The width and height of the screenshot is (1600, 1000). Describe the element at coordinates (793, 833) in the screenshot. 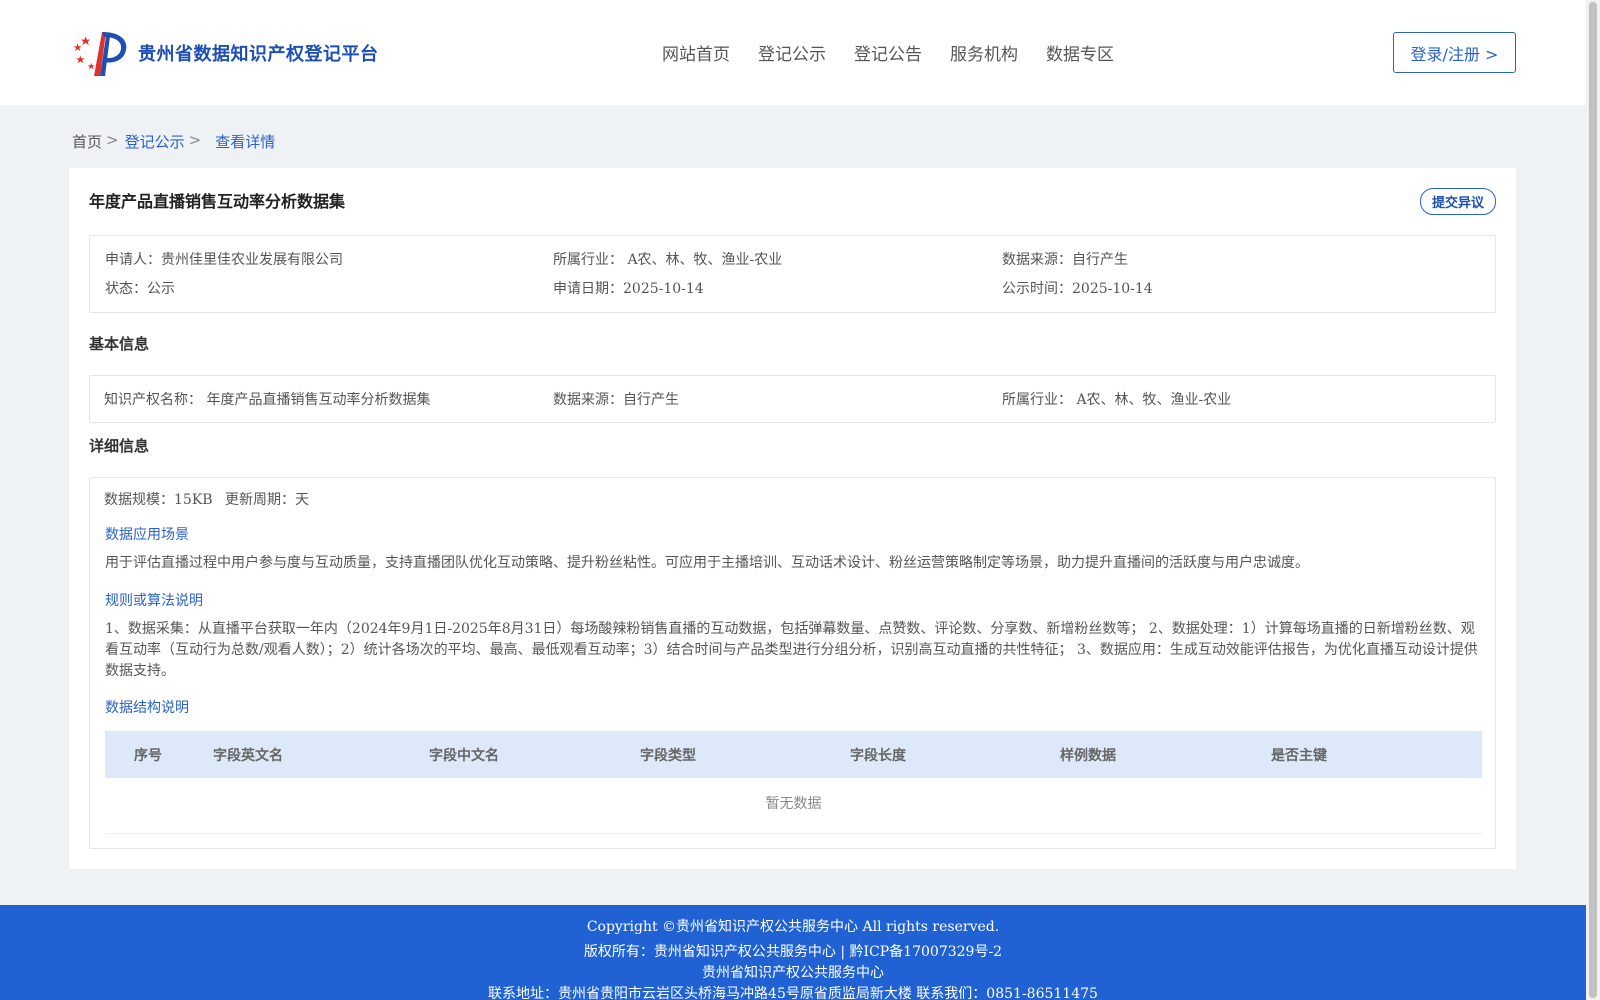

I see `table-divider` at that location.